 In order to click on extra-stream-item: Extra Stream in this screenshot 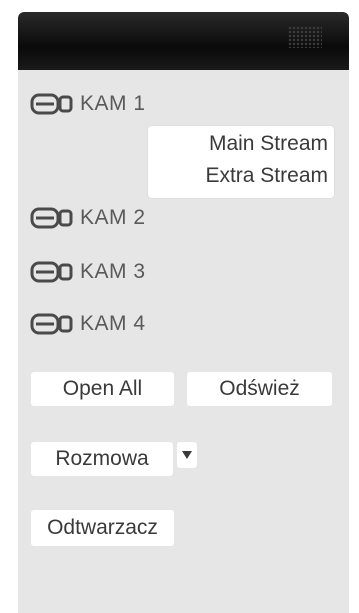, I will do `click(266, 176)`.